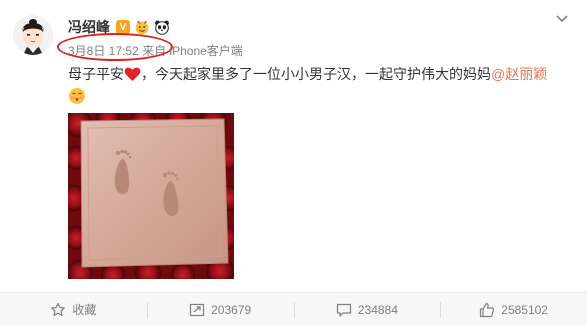 The image size is (587, 326). Describe the element at coordinates (96, 74) in the screenshot. I see `post-text-part1: 母子平安` at that location.